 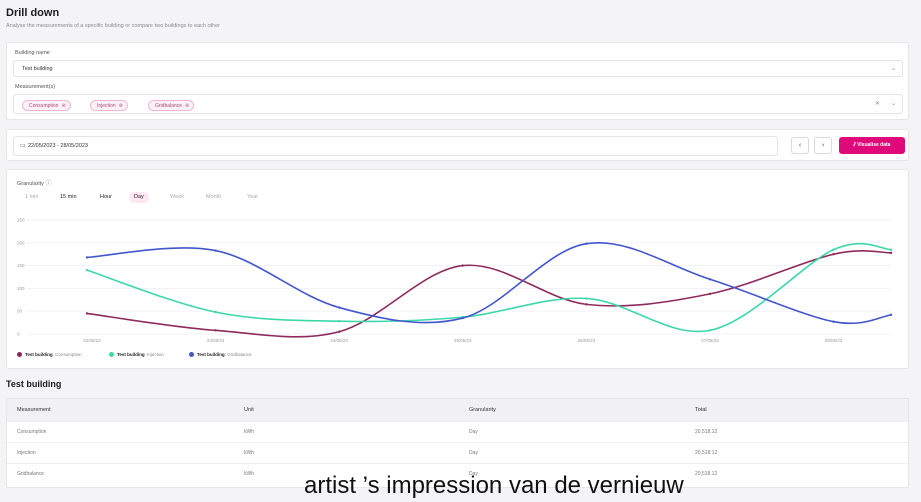 What do you see at coordinates (20, 311) in the screenshot?
I see `y-tick-label: 50` at bounding box center [20, 311].